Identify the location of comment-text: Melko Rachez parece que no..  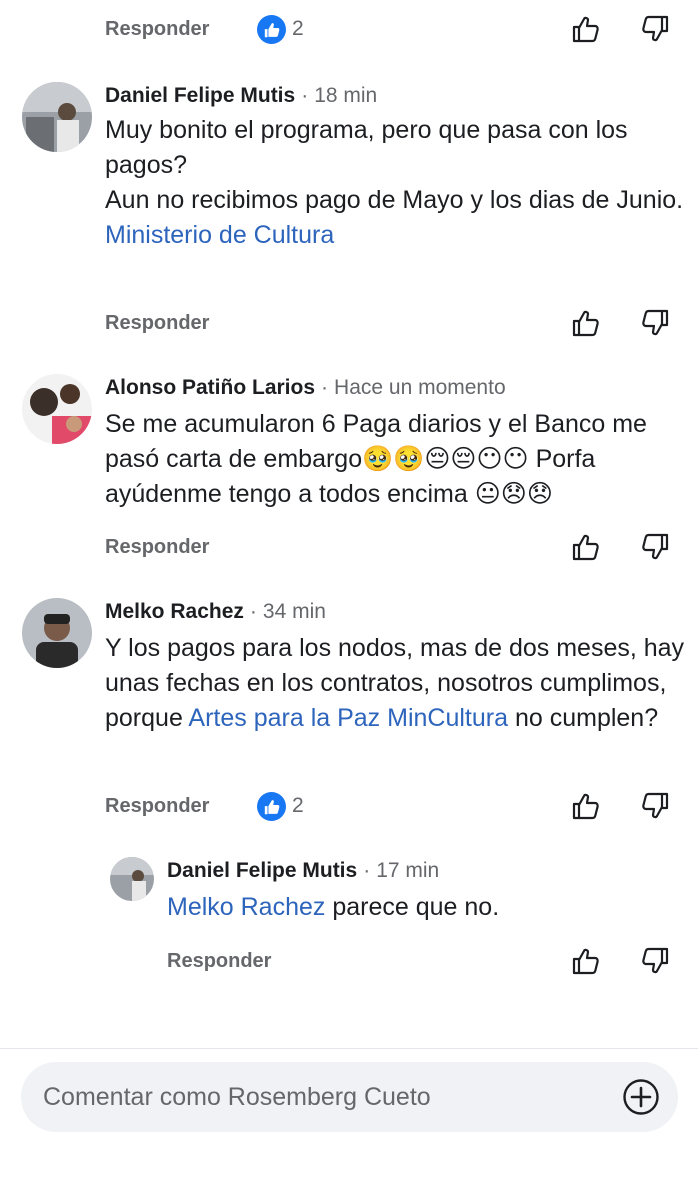
(427, 907).